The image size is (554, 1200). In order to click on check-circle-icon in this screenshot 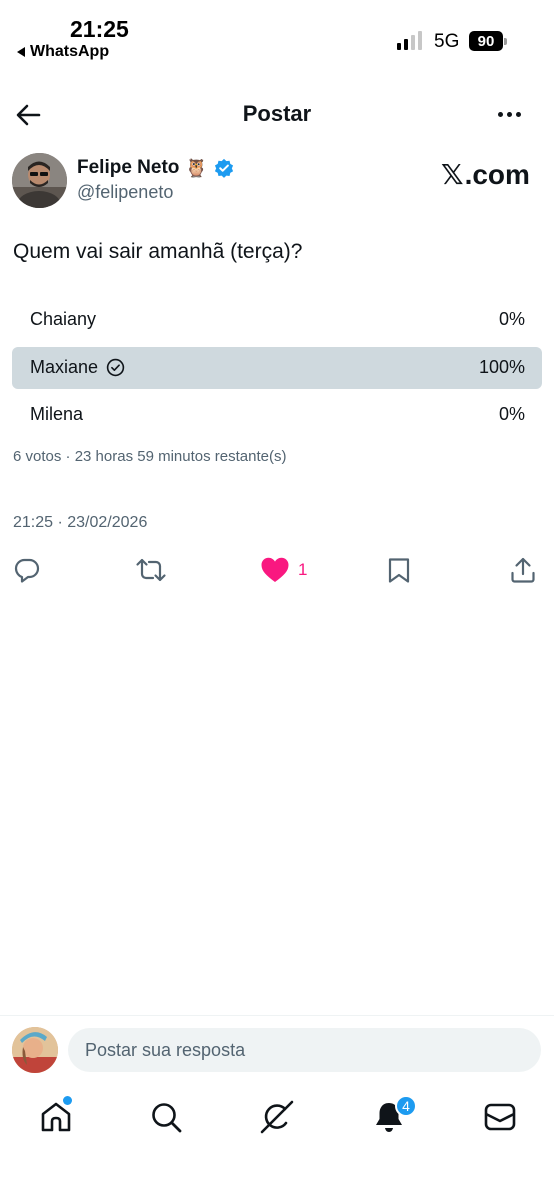, I will do `click(115, 367)`.